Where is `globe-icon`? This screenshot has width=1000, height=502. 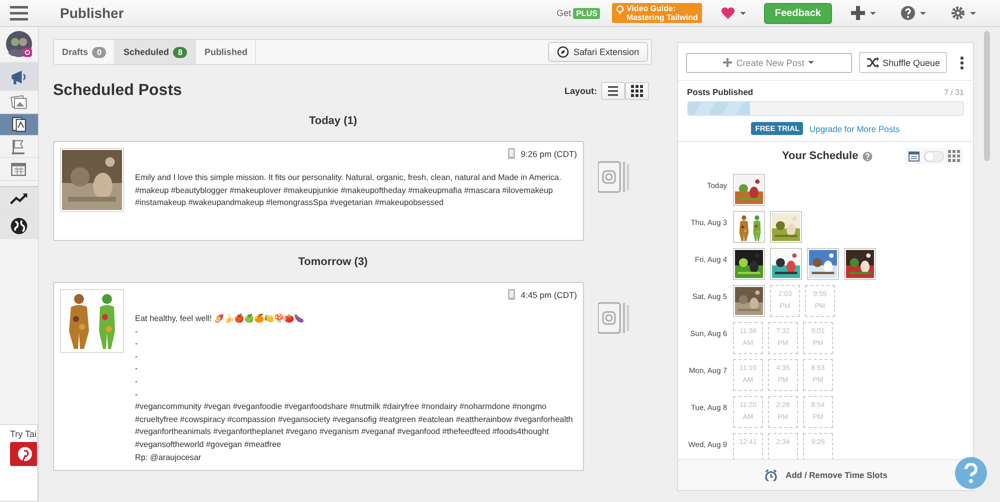
globe-icon is located at coordinates (19, 226).